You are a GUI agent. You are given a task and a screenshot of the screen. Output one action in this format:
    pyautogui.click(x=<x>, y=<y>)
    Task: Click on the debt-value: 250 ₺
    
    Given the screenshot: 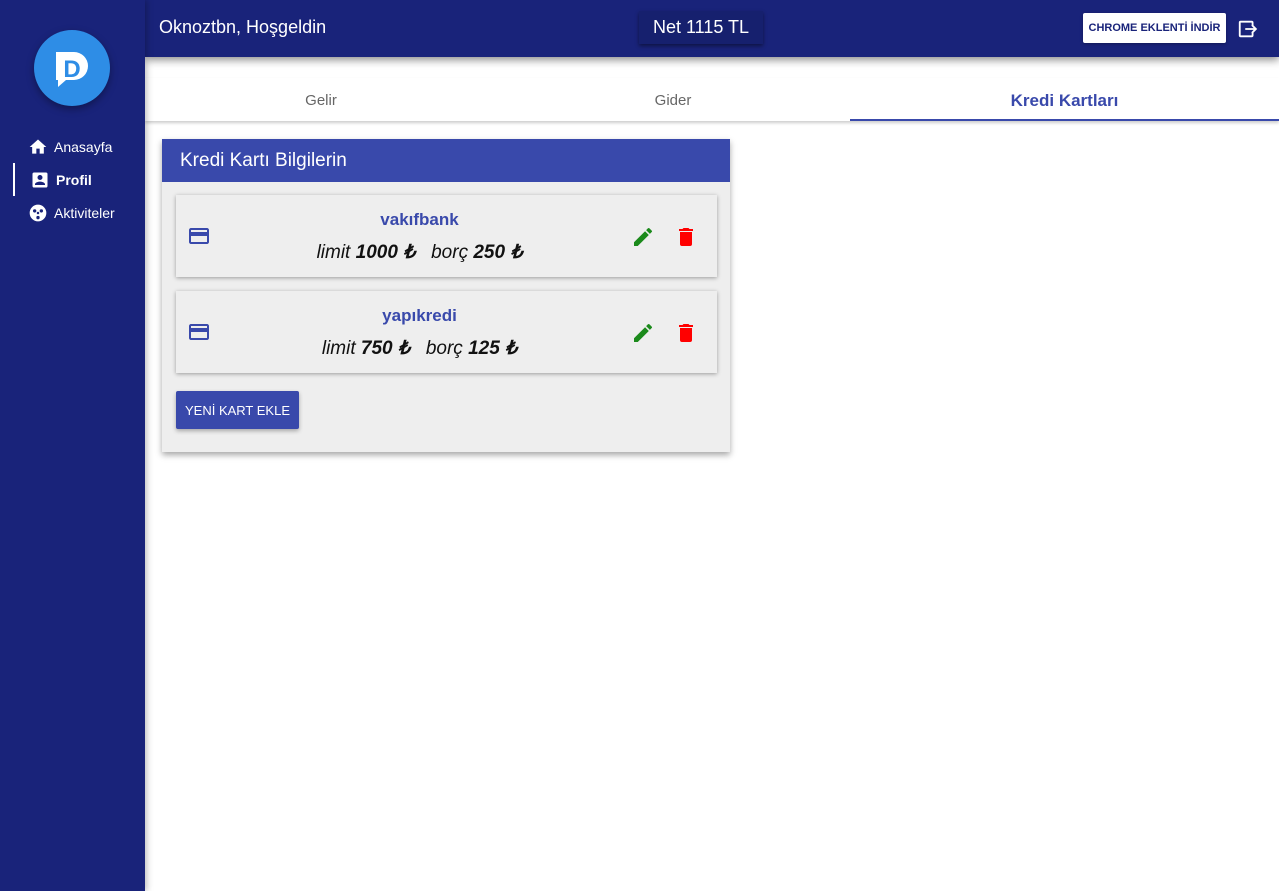 What is the action you would take?
    pyautogui.click(x=498, y=252)
    